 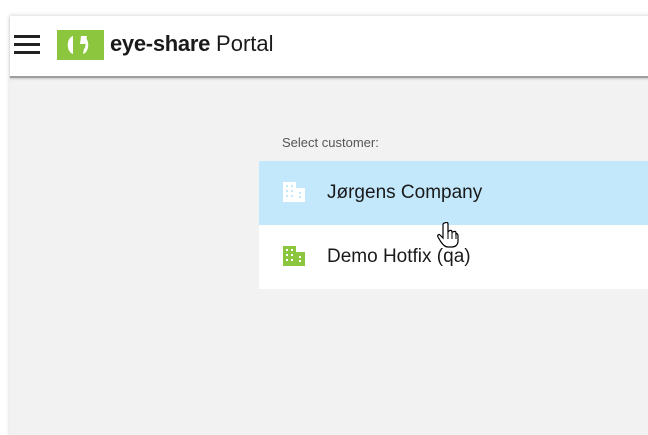 I want to click on app-brand: eye-share Portal, so click(x=192, y=44).